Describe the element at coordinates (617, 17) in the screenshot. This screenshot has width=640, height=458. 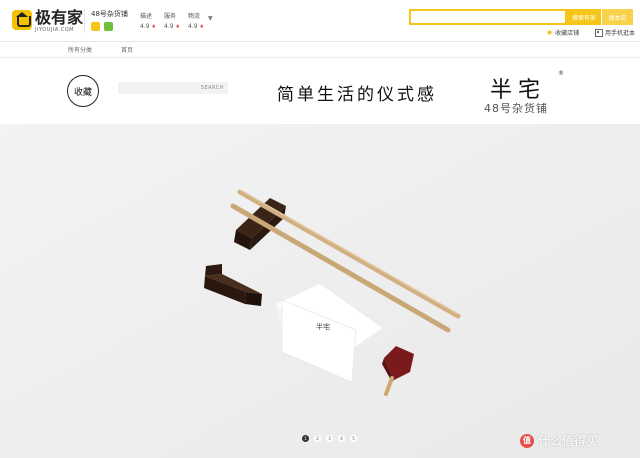
I see `search-shop-button: 搜本店` at that location.